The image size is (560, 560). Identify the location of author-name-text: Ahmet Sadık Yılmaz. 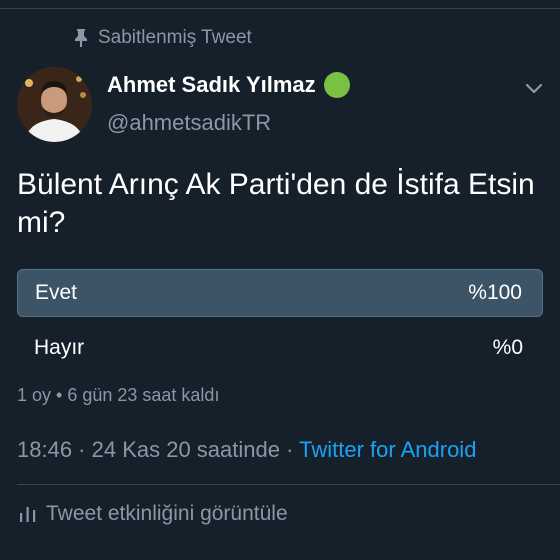
(211, 84).